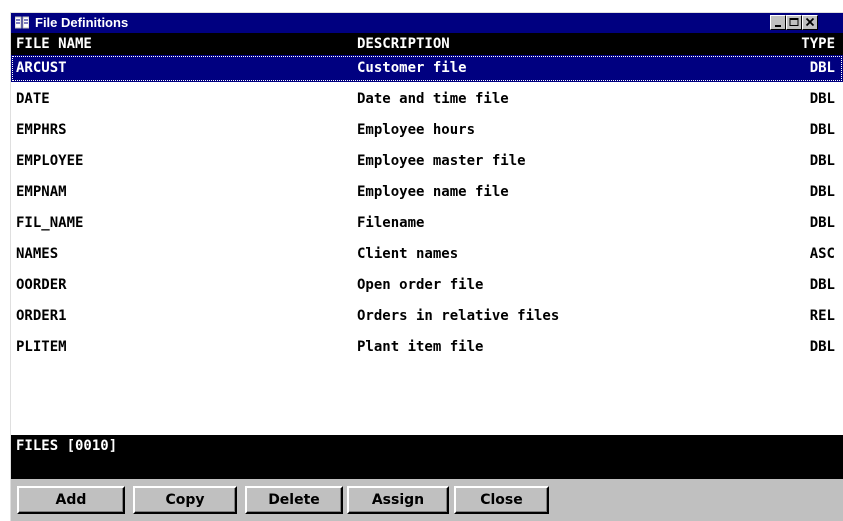 The height and width of the screenshot is (521, 843). What do you see at coordinates (818, 44) in the screenshot?
I see `column-header-type: TYPE` at bounding box center [818, 44].